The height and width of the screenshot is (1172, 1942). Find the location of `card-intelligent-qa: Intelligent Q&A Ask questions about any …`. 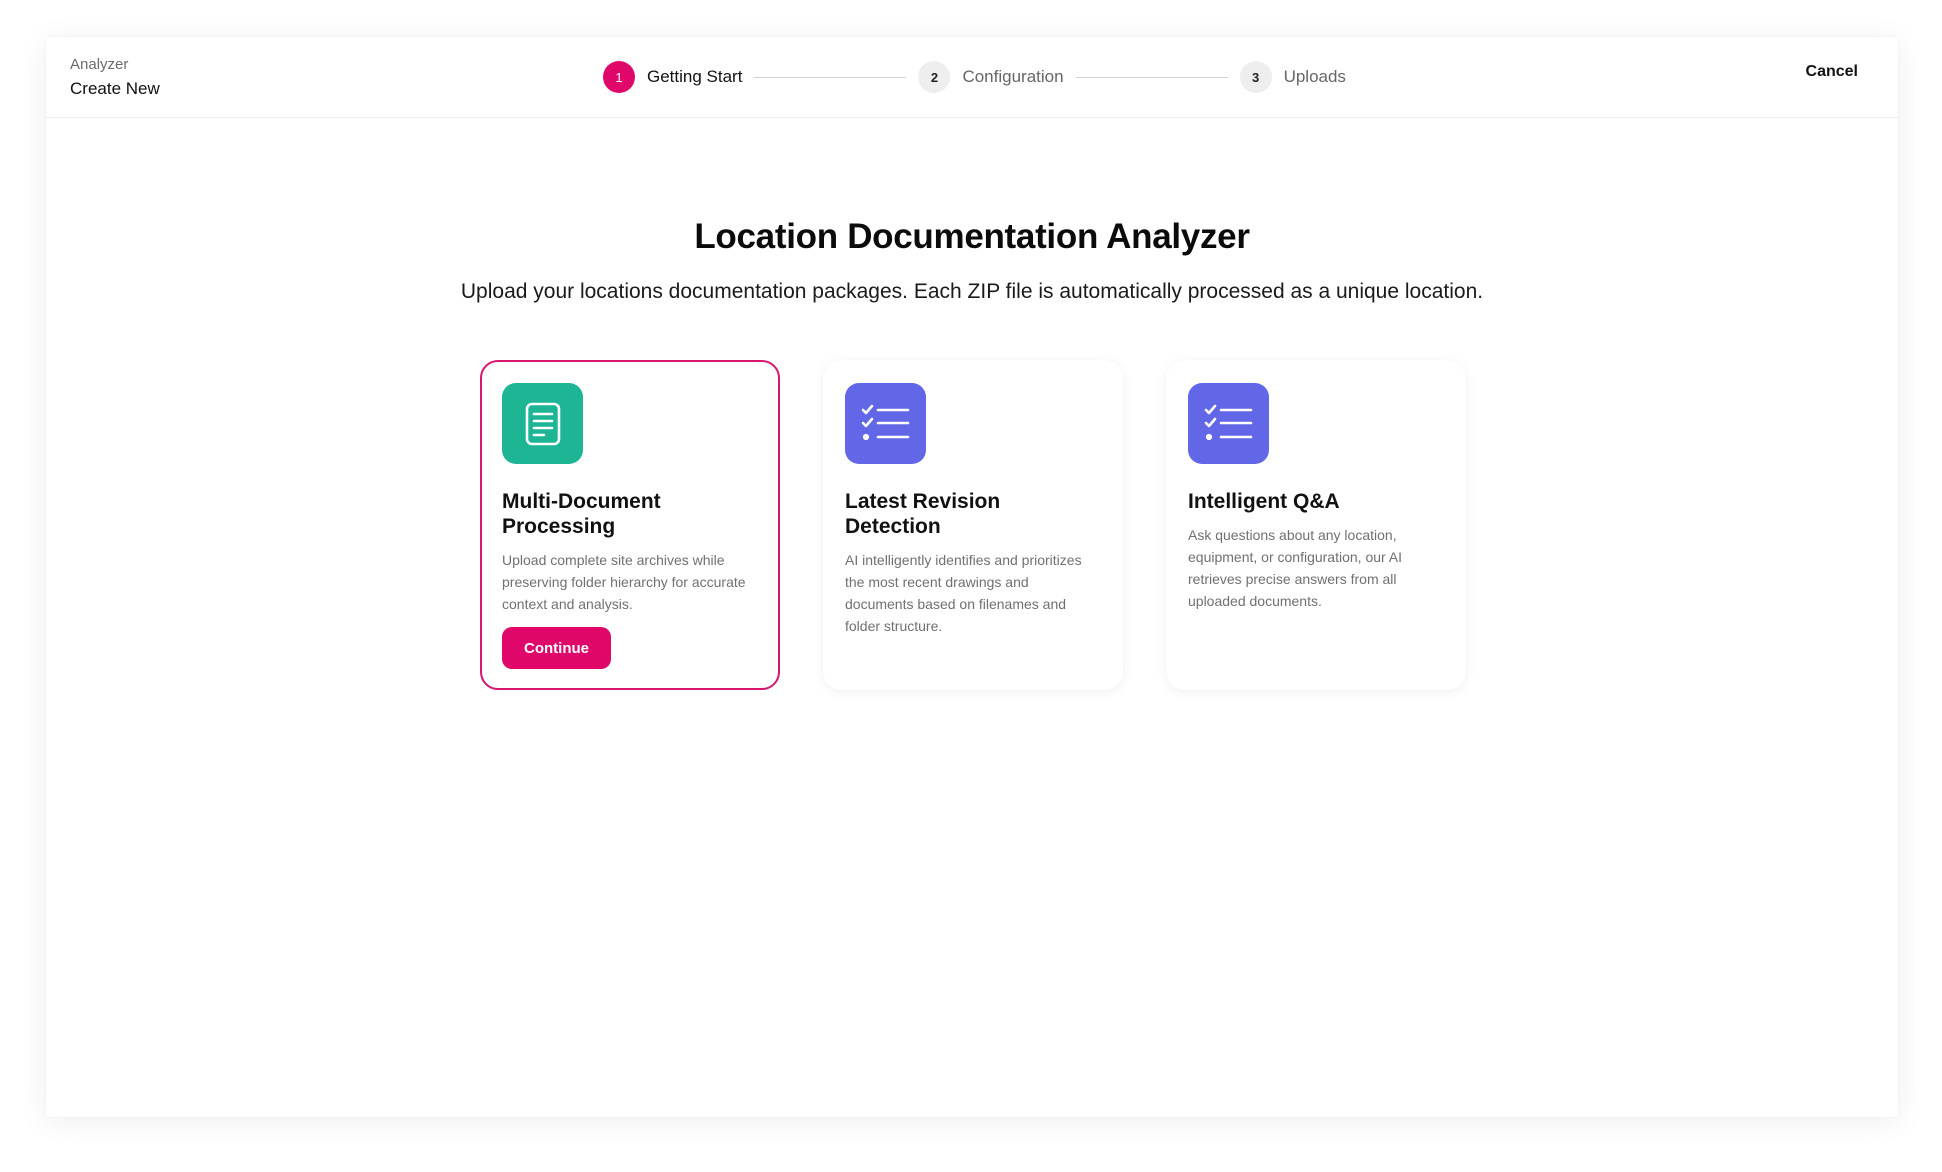

card-intelligent-qa: Intelligent Q&A Ask questions about any … is located at coordinates (1316, 525).